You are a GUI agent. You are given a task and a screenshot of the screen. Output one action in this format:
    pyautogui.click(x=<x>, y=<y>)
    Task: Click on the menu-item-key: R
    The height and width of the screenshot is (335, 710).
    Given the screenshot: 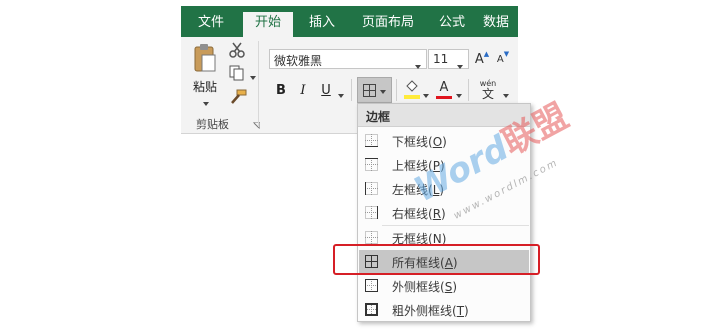 What is the action you would take?
    pyautogui.click(x=437, y=214)
    